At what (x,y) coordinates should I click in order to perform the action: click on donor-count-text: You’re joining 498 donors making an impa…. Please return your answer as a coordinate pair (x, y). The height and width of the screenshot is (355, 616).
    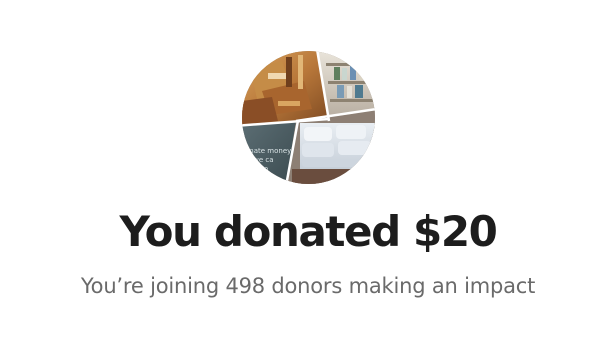
    Looking at the image, I should click on (308, 286).